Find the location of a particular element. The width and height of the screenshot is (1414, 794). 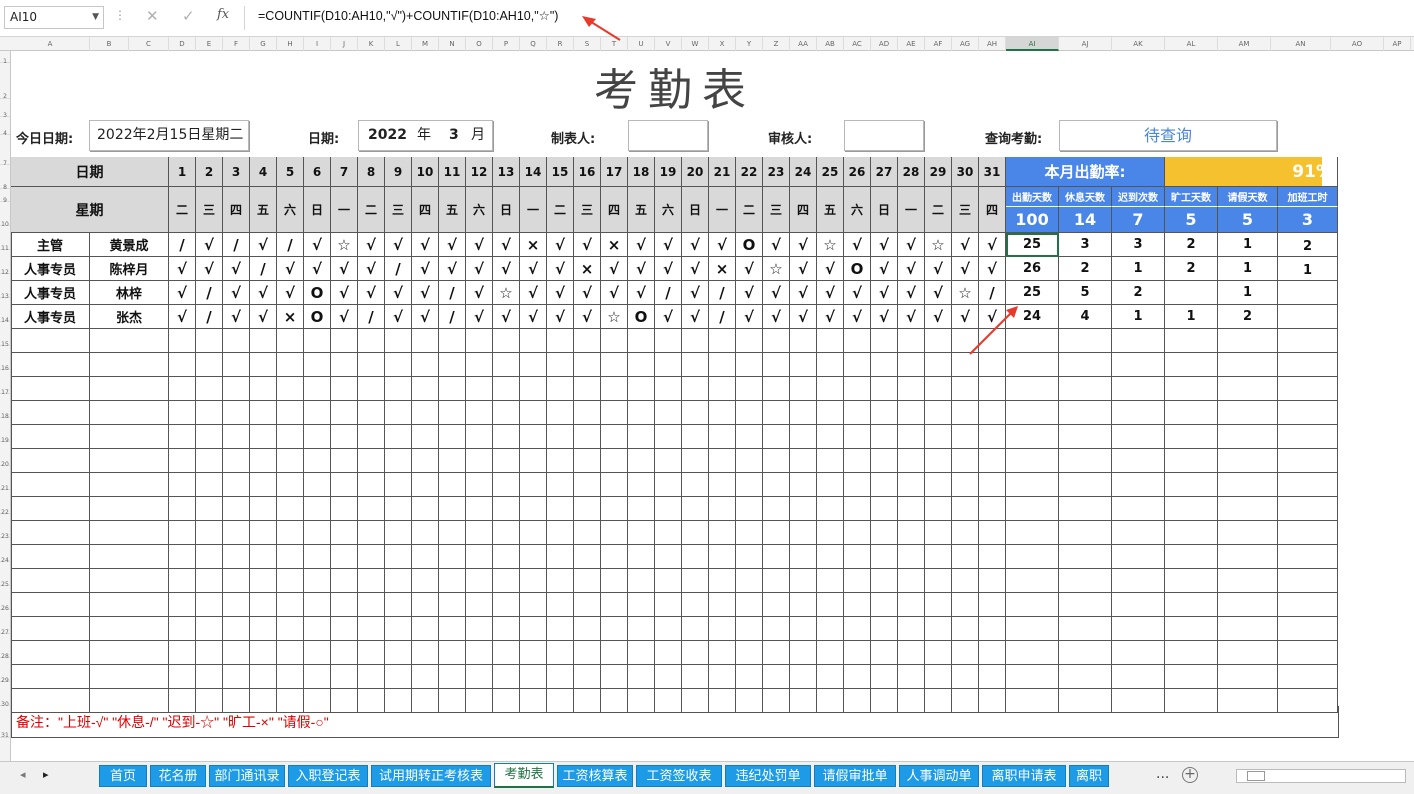

tab-5: 考勤表 is located at coordinates (524, 775).